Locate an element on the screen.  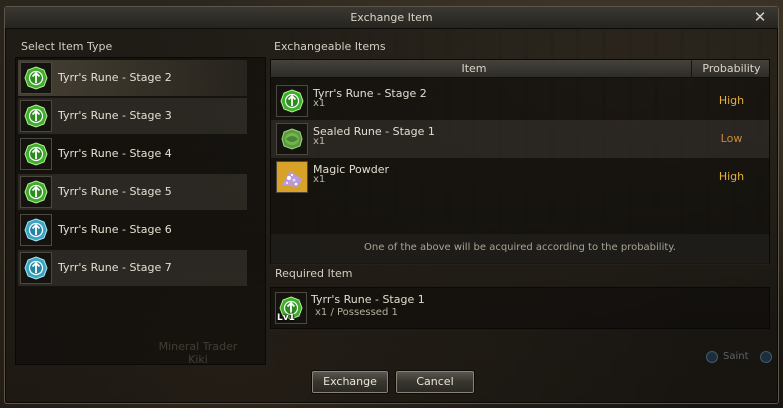
required-item-label: Required Item is located at coordinates (314, 273).